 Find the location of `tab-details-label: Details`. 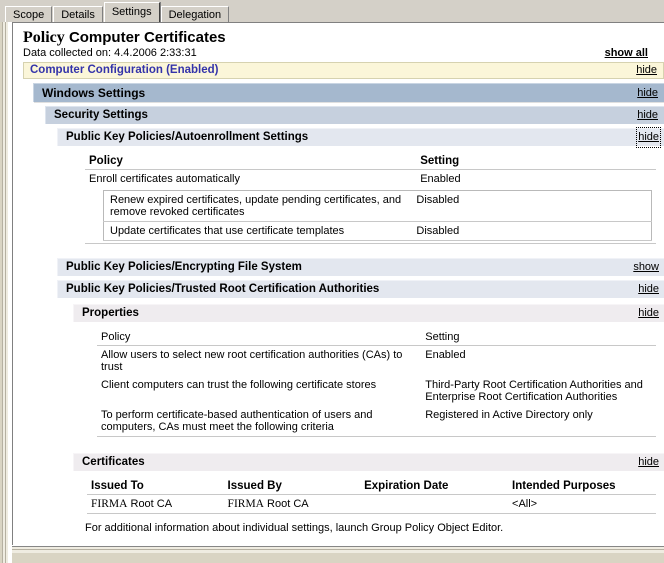

tab-details-label: Details is located at coordinates (78, 15).